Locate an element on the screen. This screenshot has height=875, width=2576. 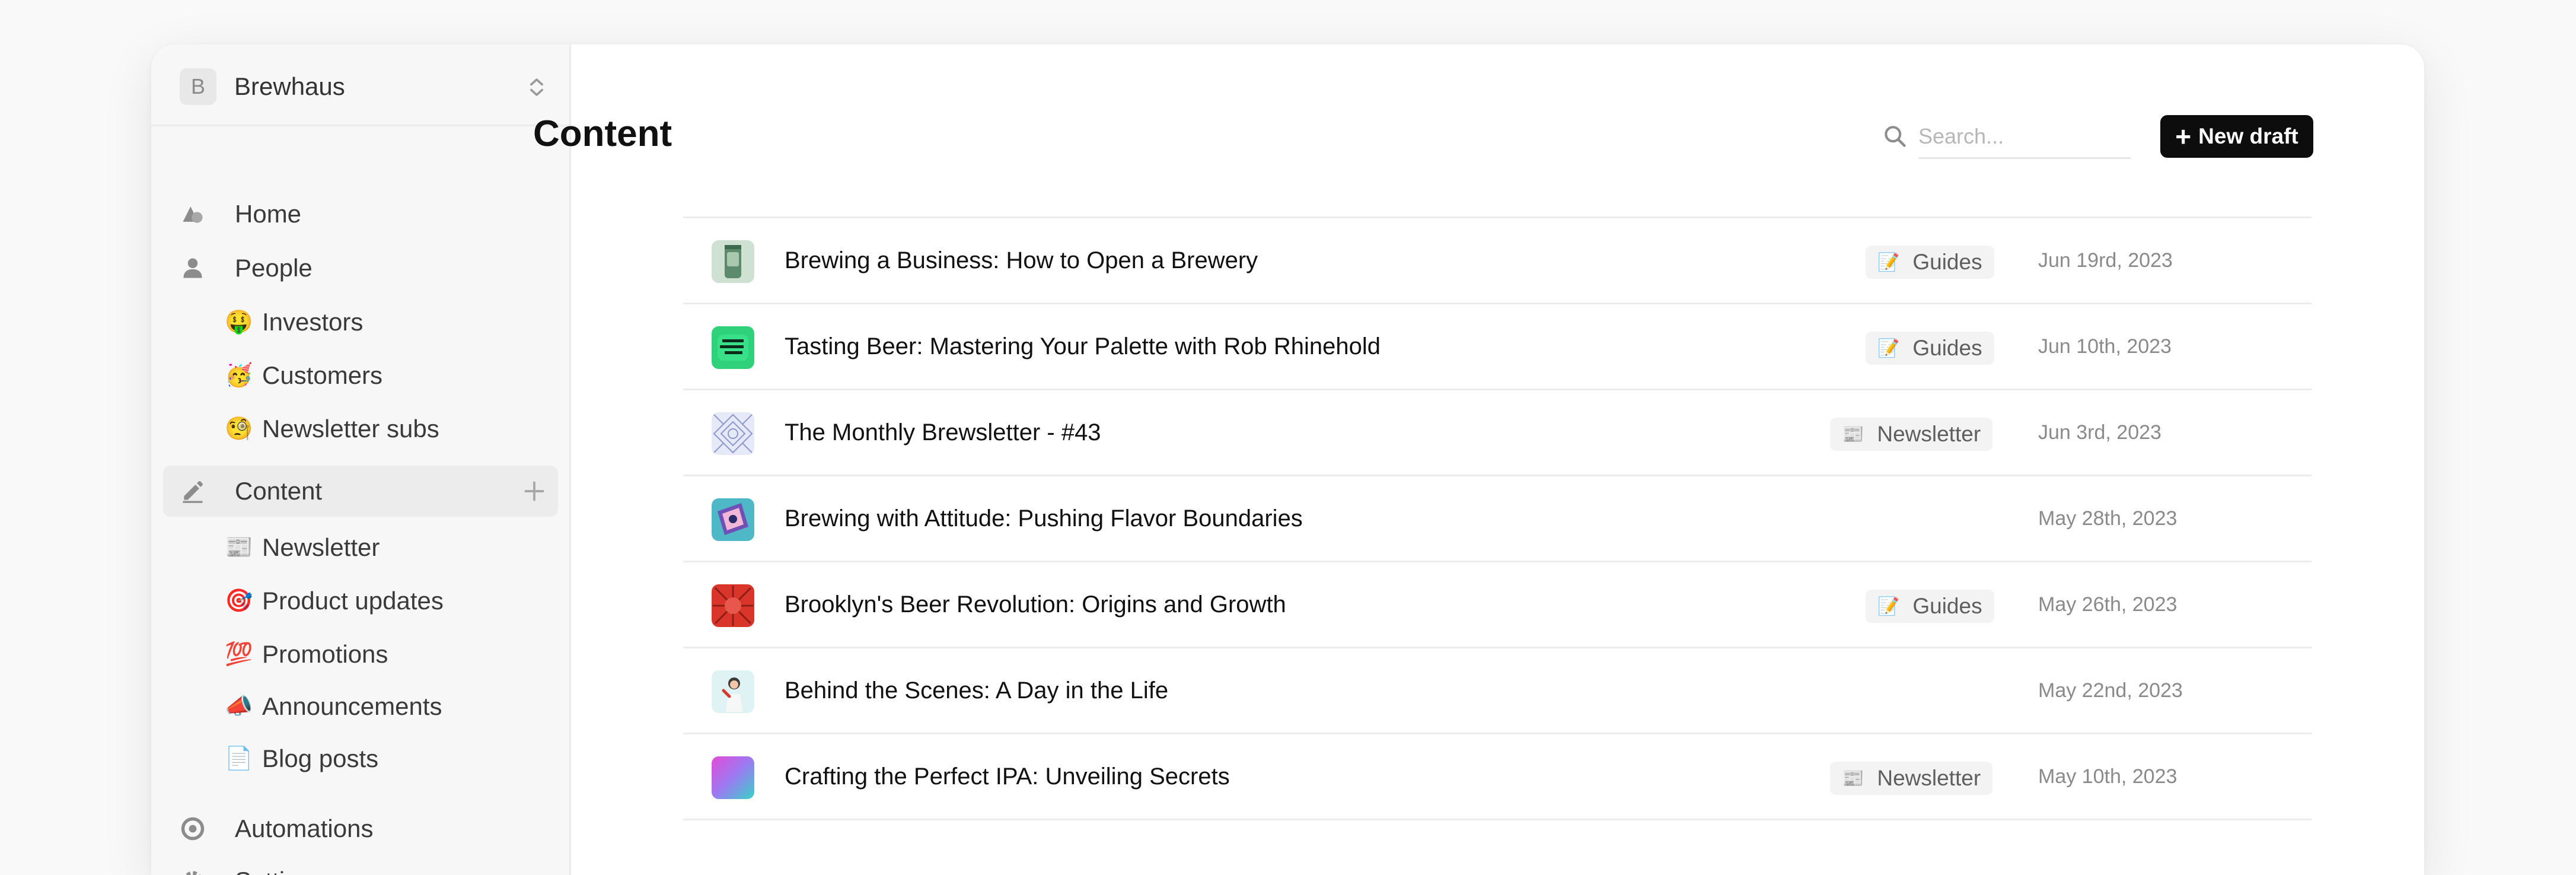
sidebar-item-label: Blog posts is located at coordinates (320, 758).